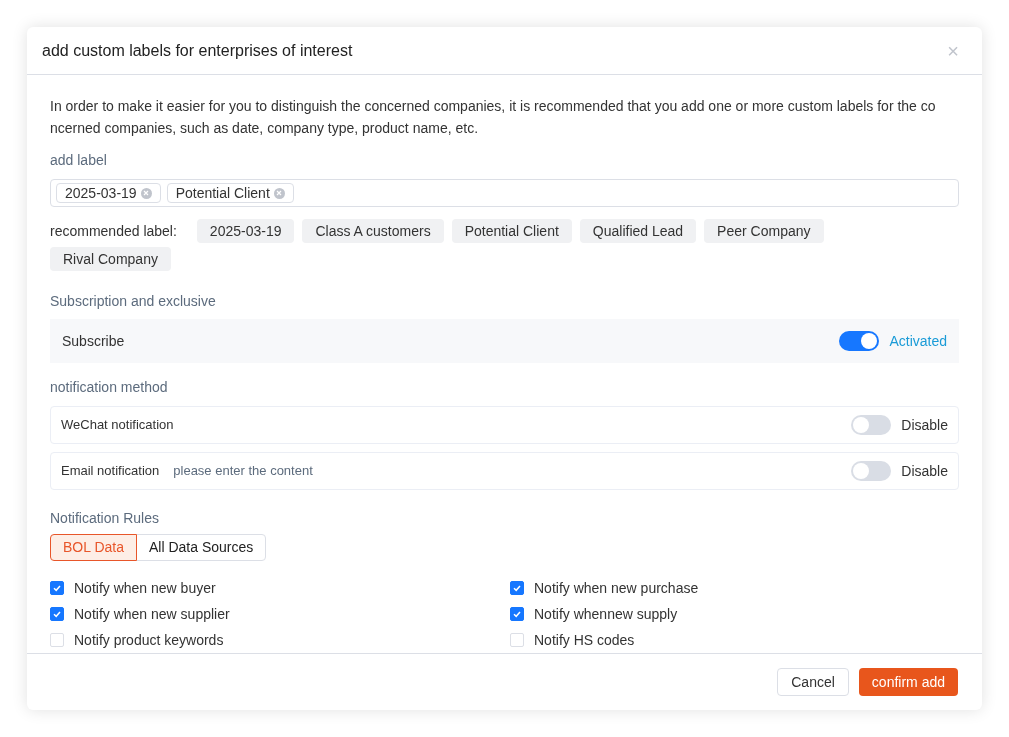 The image size is (1009, 737). I want to click on checkbox-label: Notify product keywords, so click(149, 640).